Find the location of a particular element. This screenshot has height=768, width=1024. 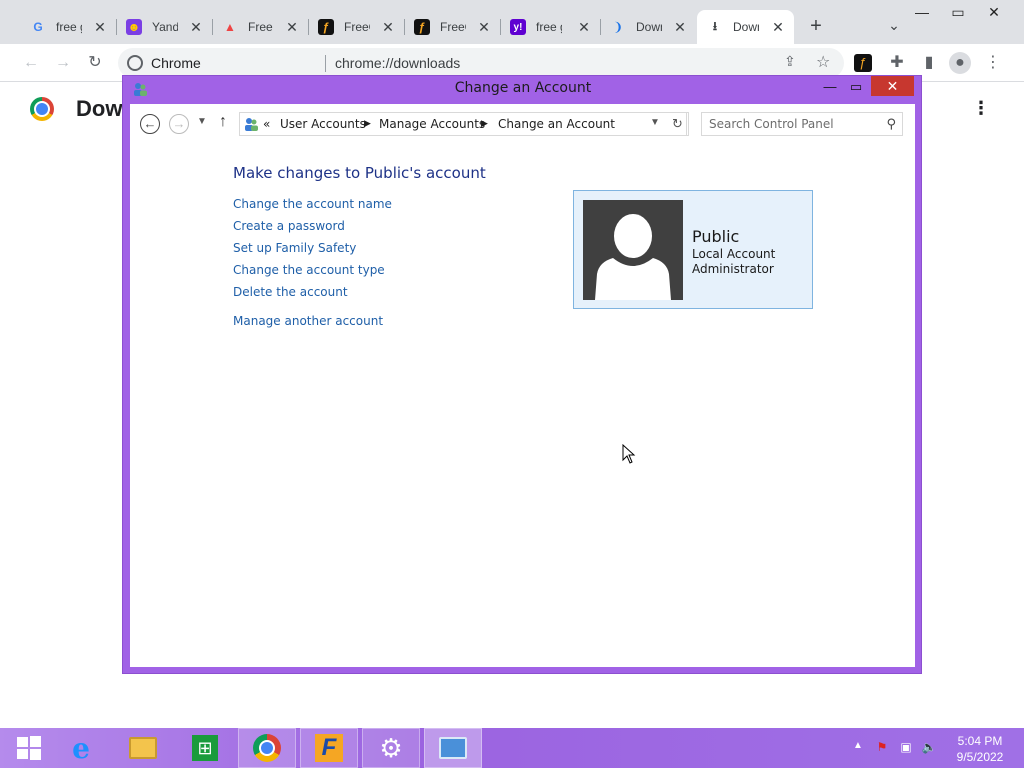

store-icon: ⊞ is located at coordinates (205, 748).